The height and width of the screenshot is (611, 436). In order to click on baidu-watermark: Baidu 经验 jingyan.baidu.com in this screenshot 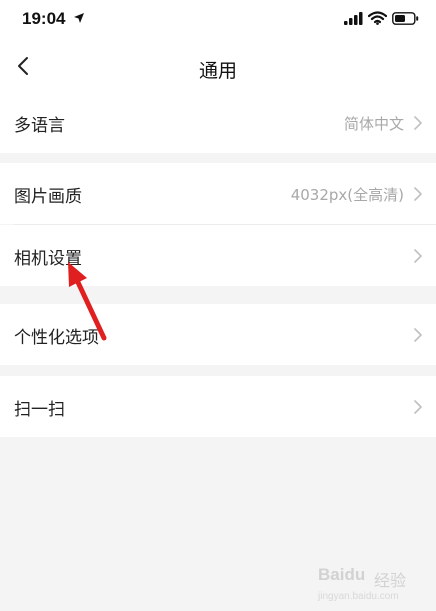, I will do `click(373, 586)`.